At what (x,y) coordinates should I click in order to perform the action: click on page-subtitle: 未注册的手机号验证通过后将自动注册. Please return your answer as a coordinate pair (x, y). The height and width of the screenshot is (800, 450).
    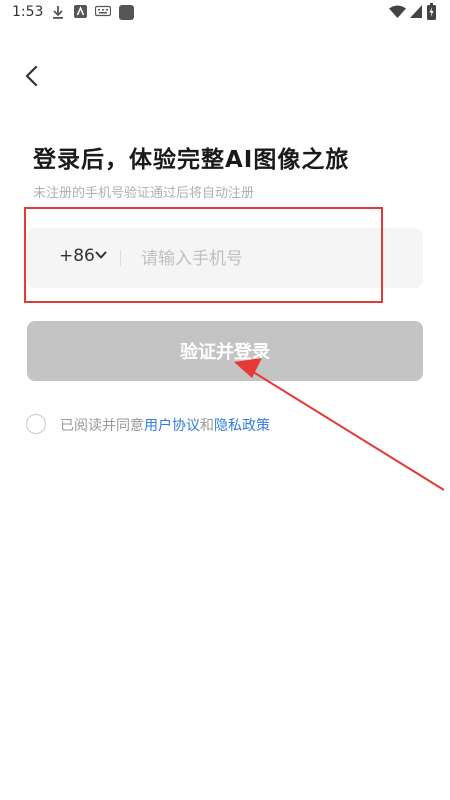
    Looking at the image, I should click on (144, 193).